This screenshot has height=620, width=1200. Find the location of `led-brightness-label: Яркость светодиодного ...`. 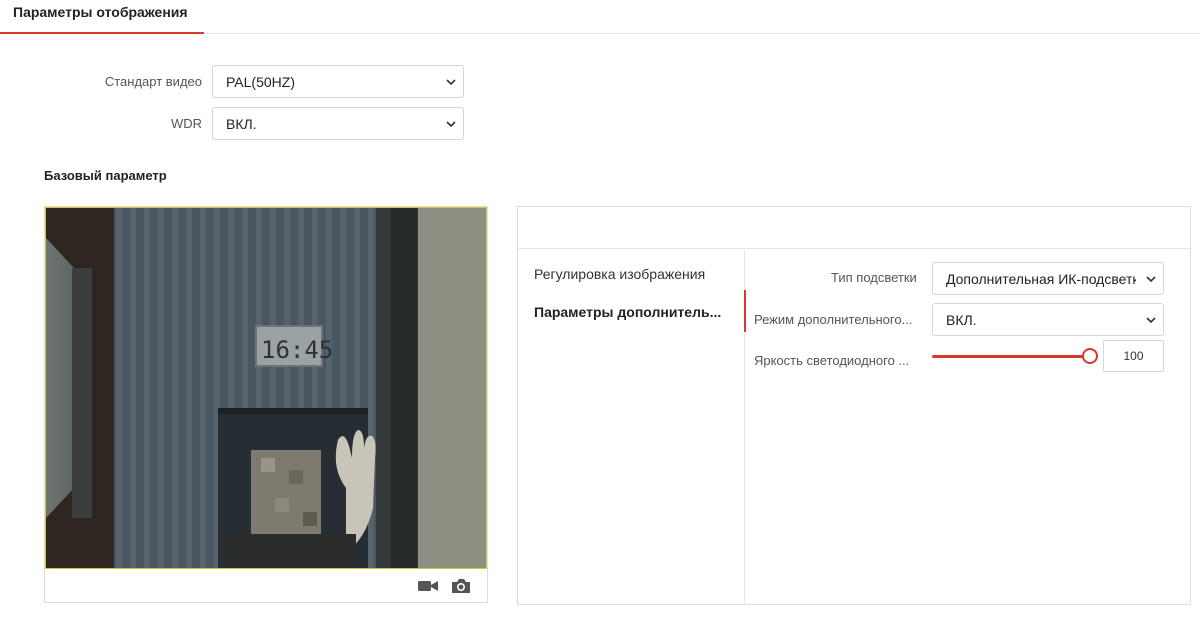

led-brightness-label: Яркость светодиодного ... is located at coordinates (832, 360).